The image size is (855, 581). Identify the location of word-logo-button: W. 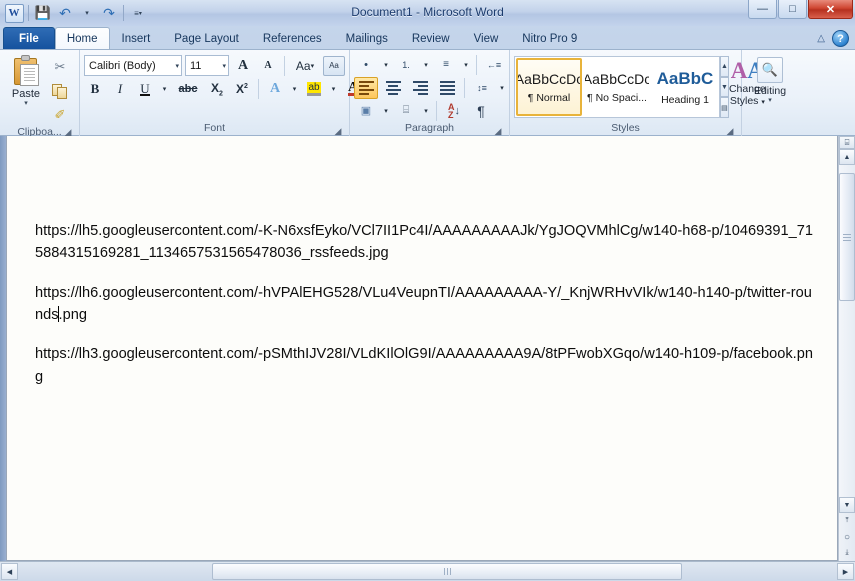
(14, 13).